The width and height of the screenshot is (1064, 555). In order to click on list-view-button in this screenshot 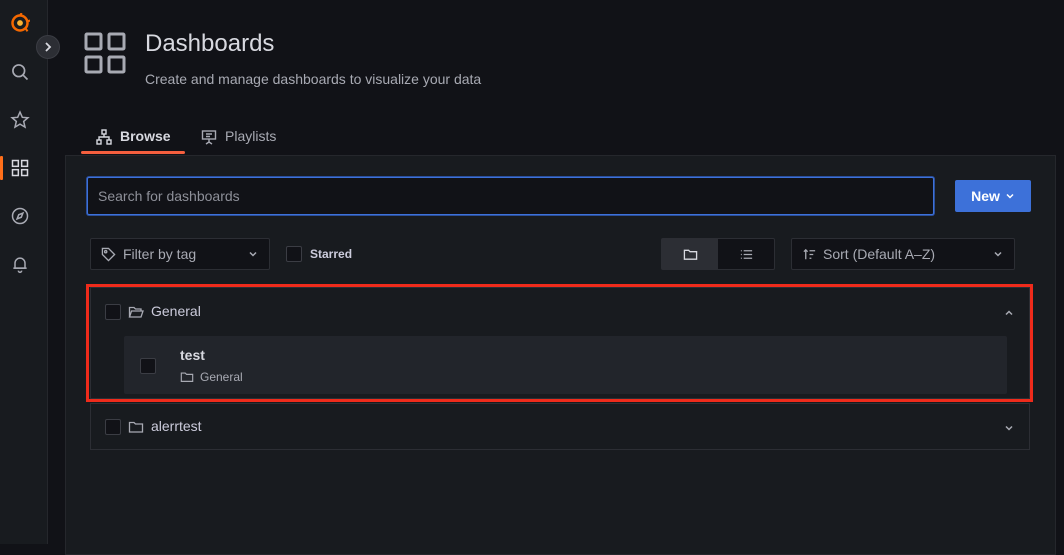, I will do `click(746, 254)`.